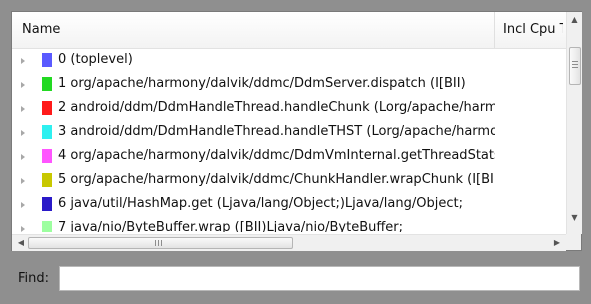  I want to click on scroll-right-arrow-icon: ▶, so click(557, 243).